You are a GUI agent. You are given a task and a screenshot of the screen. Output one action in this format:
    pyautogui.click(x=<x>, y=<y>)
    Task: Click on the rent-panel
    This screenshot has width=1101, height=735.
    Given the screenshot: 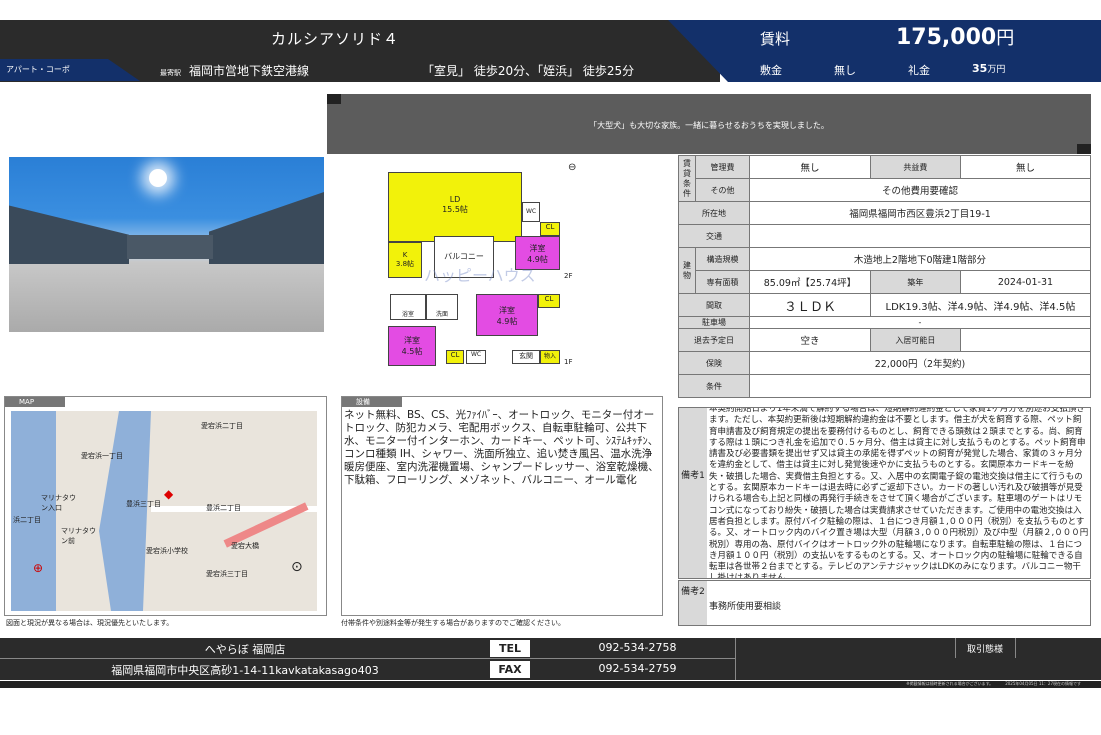 What is the action you would take?
    pyautogui.click(x=884, y=51)
    